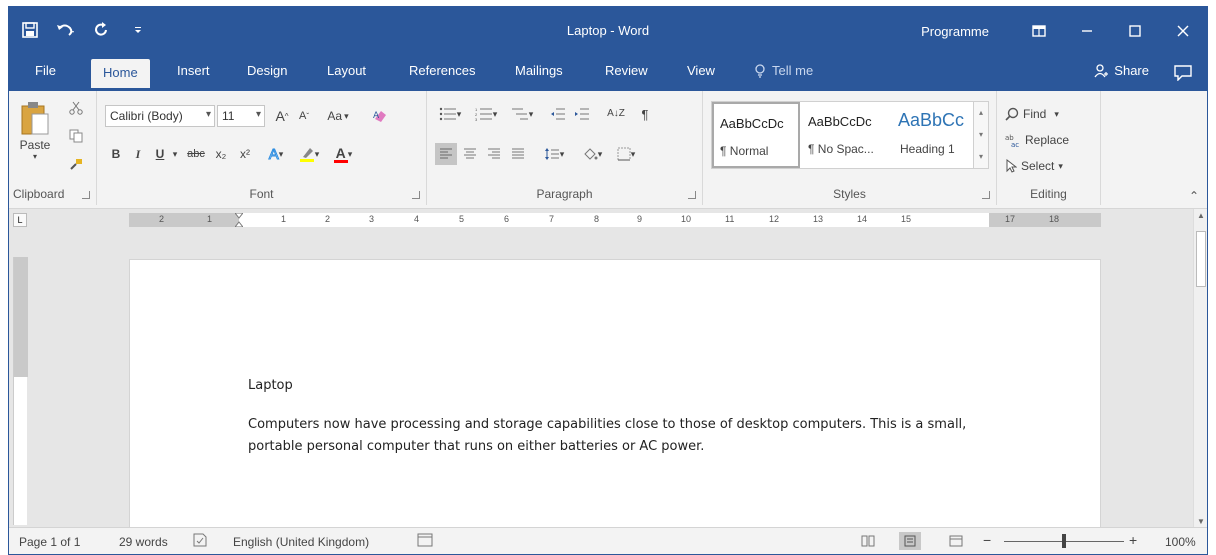 This screenshot has height=555, width=1216. What do you see at coordinates (245, 154) in the screenshot?
I see `superscript-button: x²` at bounding box center [245, 154].